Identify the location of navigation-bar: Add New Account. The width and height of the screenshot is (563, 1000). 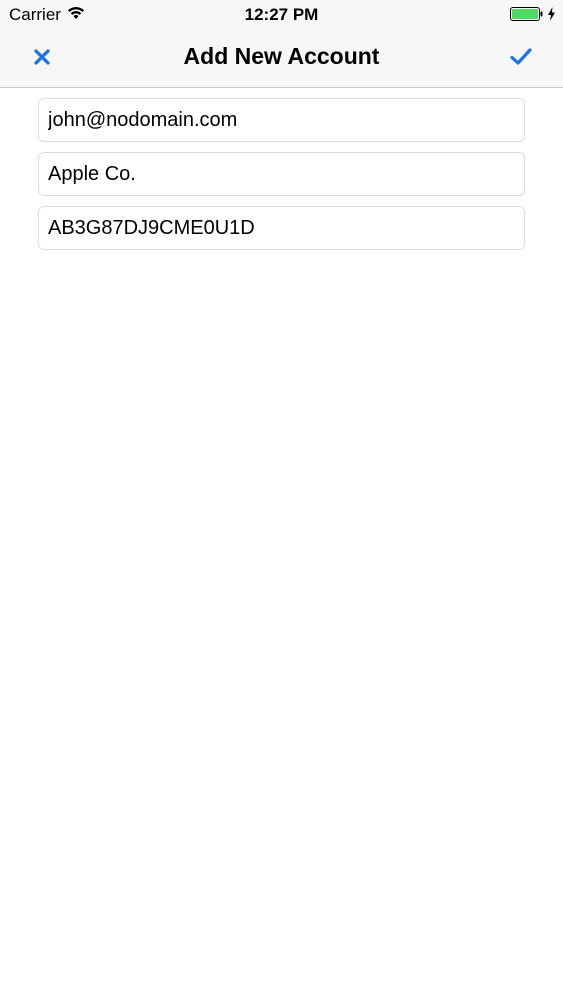
(281, 59).